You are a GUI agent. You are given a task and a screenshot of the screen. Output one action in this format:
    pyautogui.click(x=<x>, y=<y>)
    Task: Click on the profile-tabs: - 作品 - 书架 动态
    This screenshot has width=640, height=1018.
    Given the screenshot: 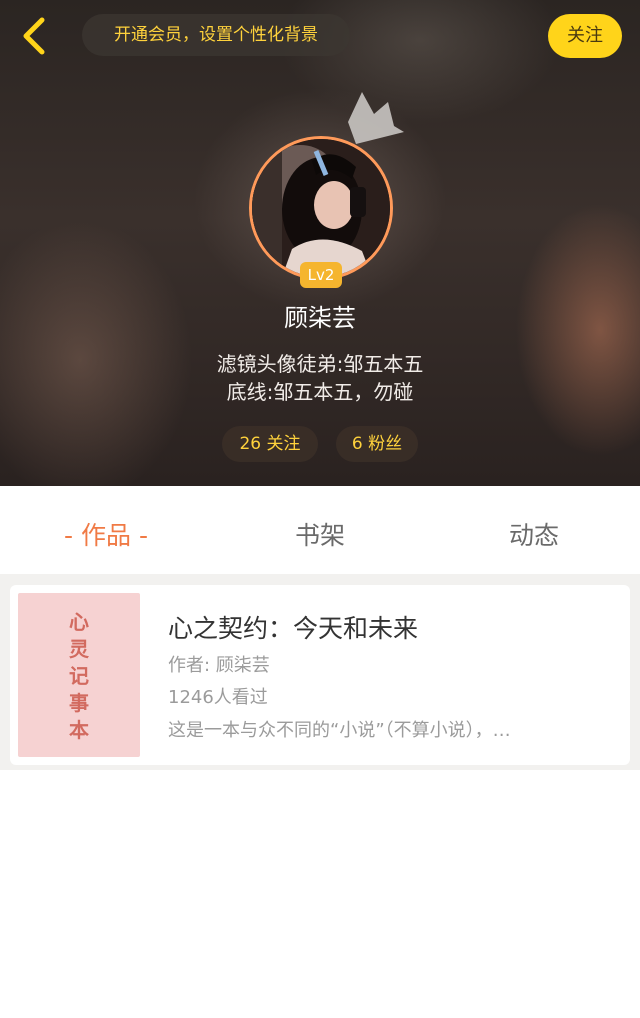 What is the action you would take?
    pyautogui.click(x=320, y=531)
    